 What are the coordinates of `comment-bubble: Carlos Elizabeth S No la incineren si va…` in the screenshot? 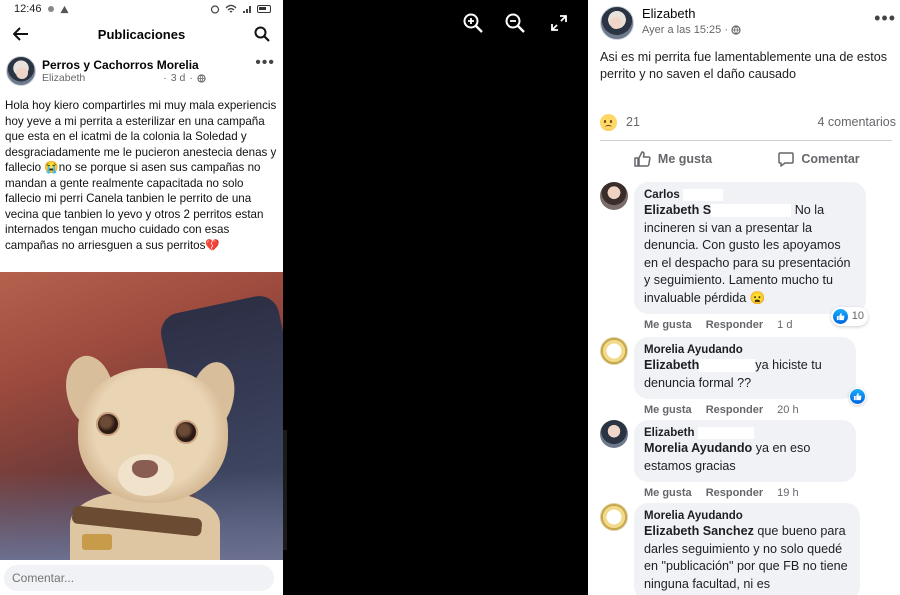 It's located at (751, 254).